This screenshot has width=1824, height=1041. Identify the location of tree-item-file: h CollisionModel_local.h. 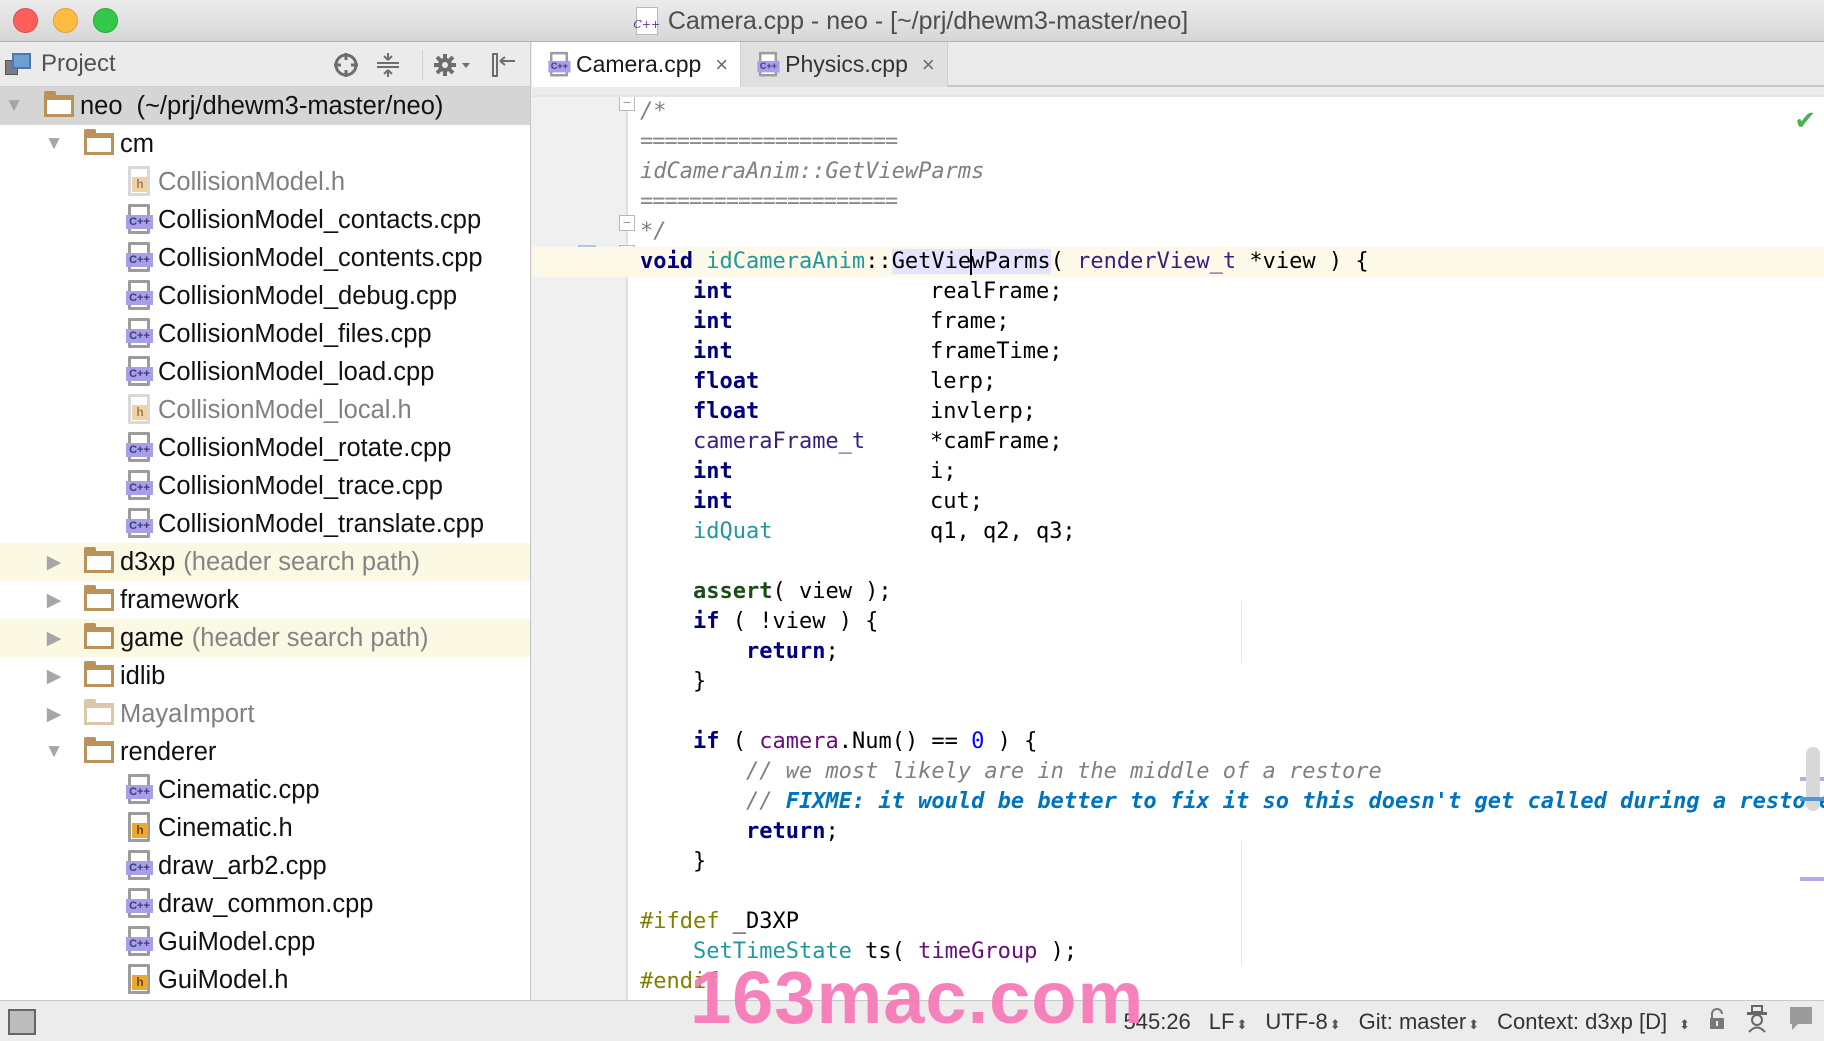
(265, 410).